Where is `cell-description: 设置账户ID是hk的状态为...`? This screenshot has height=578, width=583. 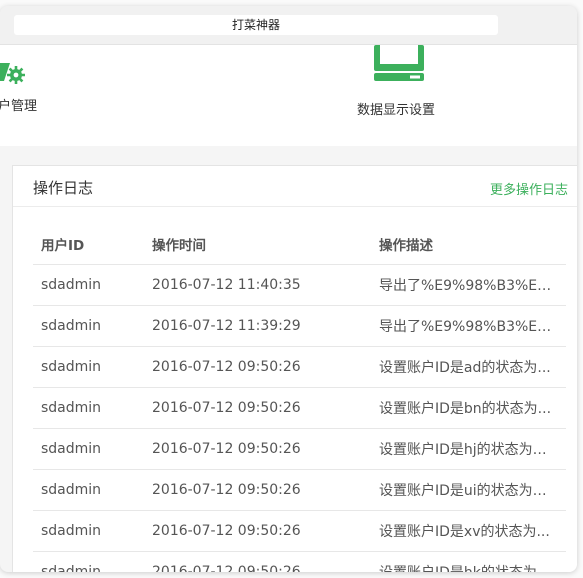
cell-description: 设置账户ID是hk的状态为... is located at coordinates (468, 561).